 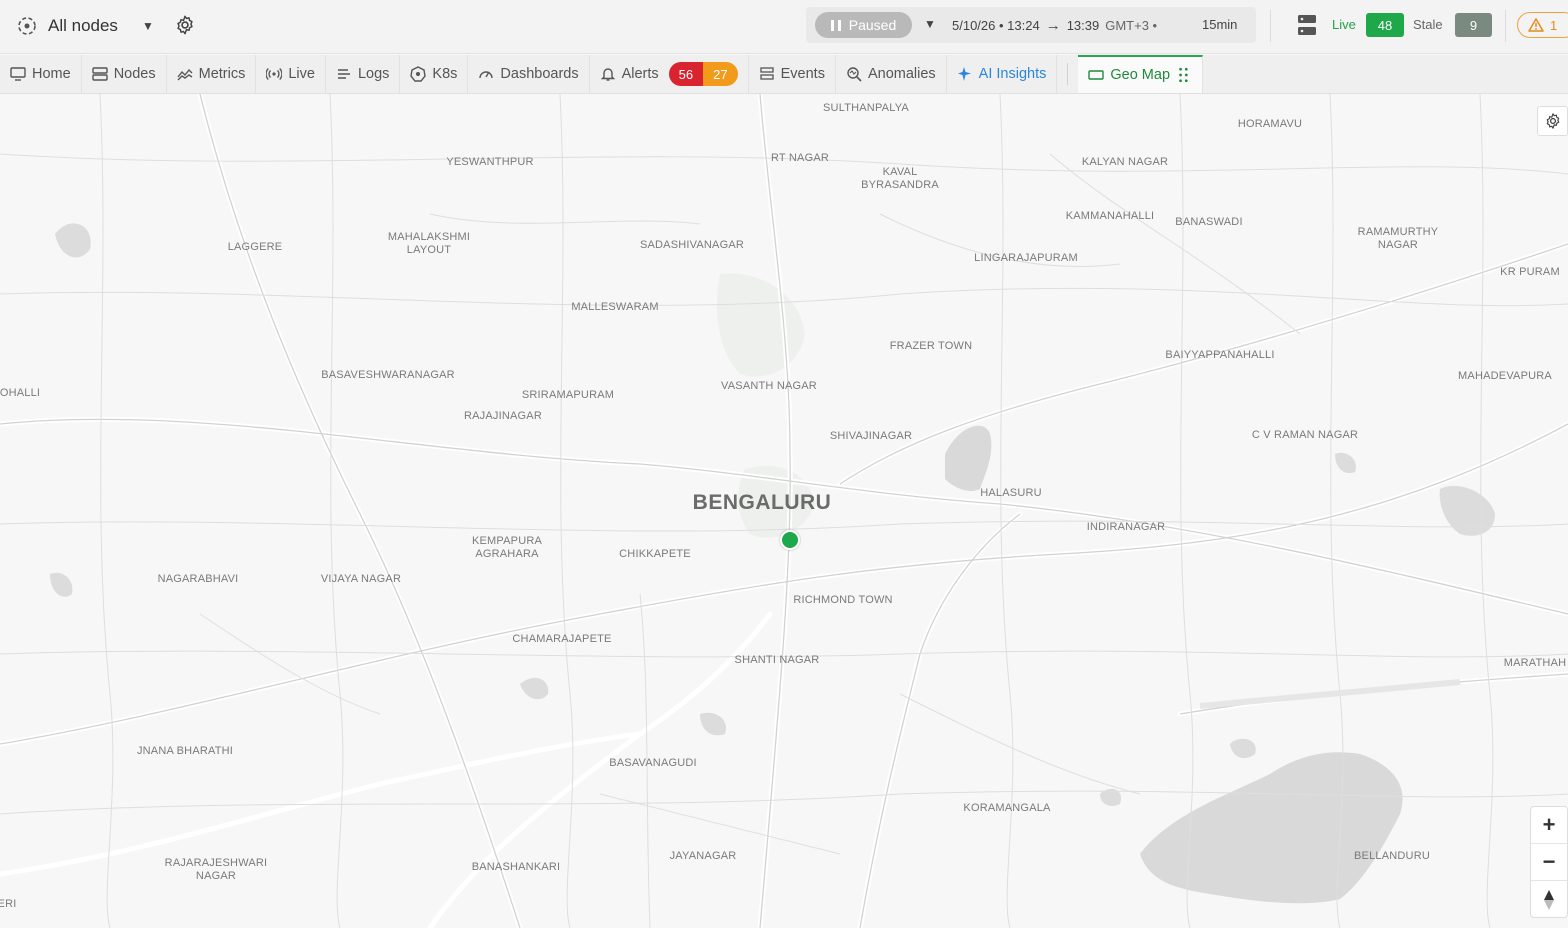 What do you see at coordinates (1554, 25) in the screenshot?
I see `warning-count: 1` at bounding box center [1554, 25].